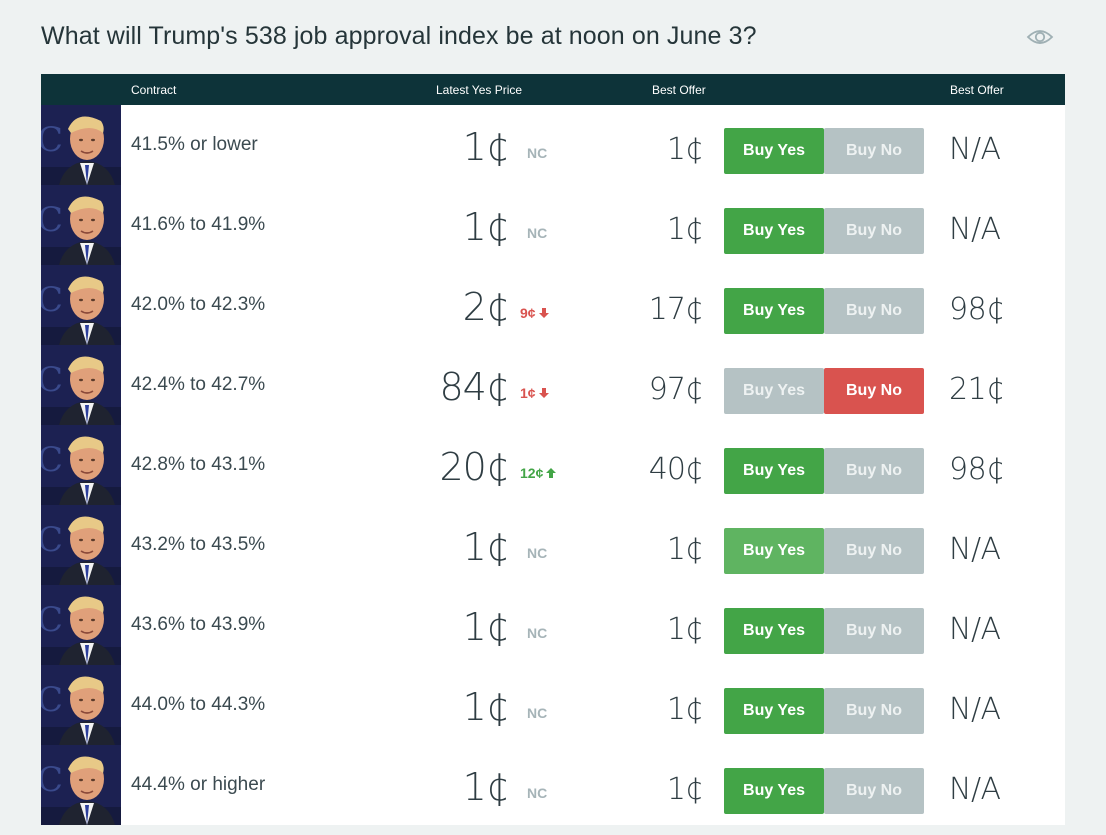 The height and width of the screenshot is (835, 1106). Describe the element at coordinates (486, 307) in the screenshot. I see `latest-yes-price: 2¢` at that location.